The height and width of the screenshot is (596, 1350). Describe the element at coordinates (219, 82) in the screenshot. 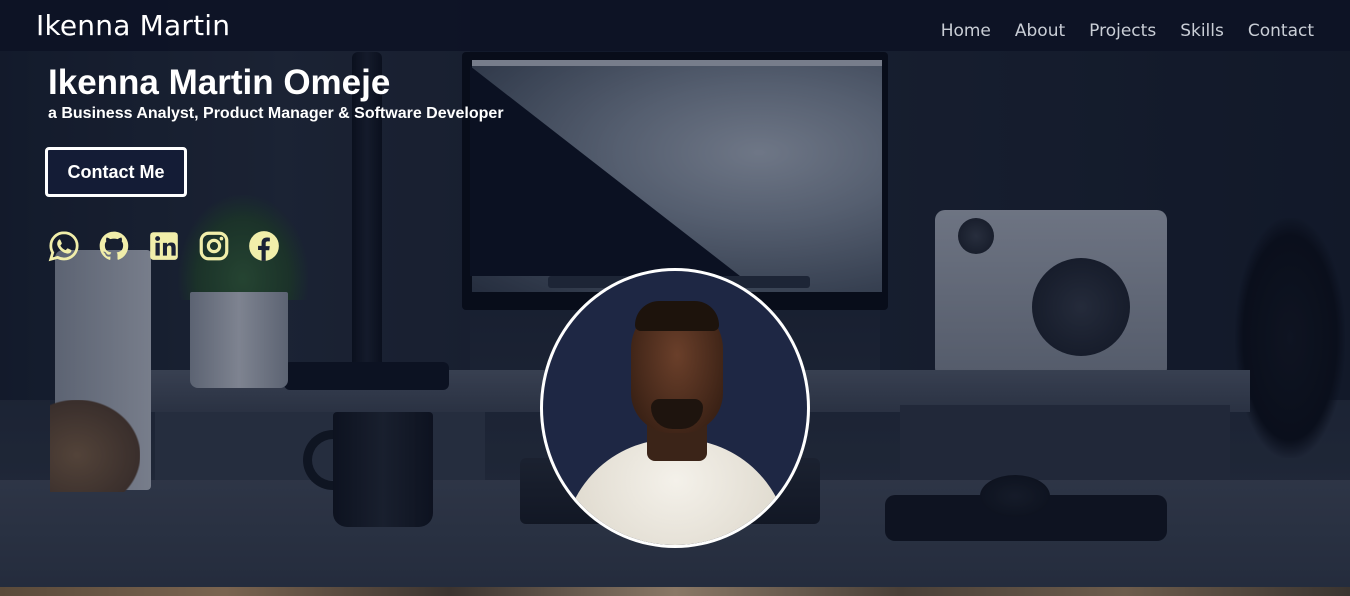

I see `hero-title: Ikenna Martin Omeje` at that location.